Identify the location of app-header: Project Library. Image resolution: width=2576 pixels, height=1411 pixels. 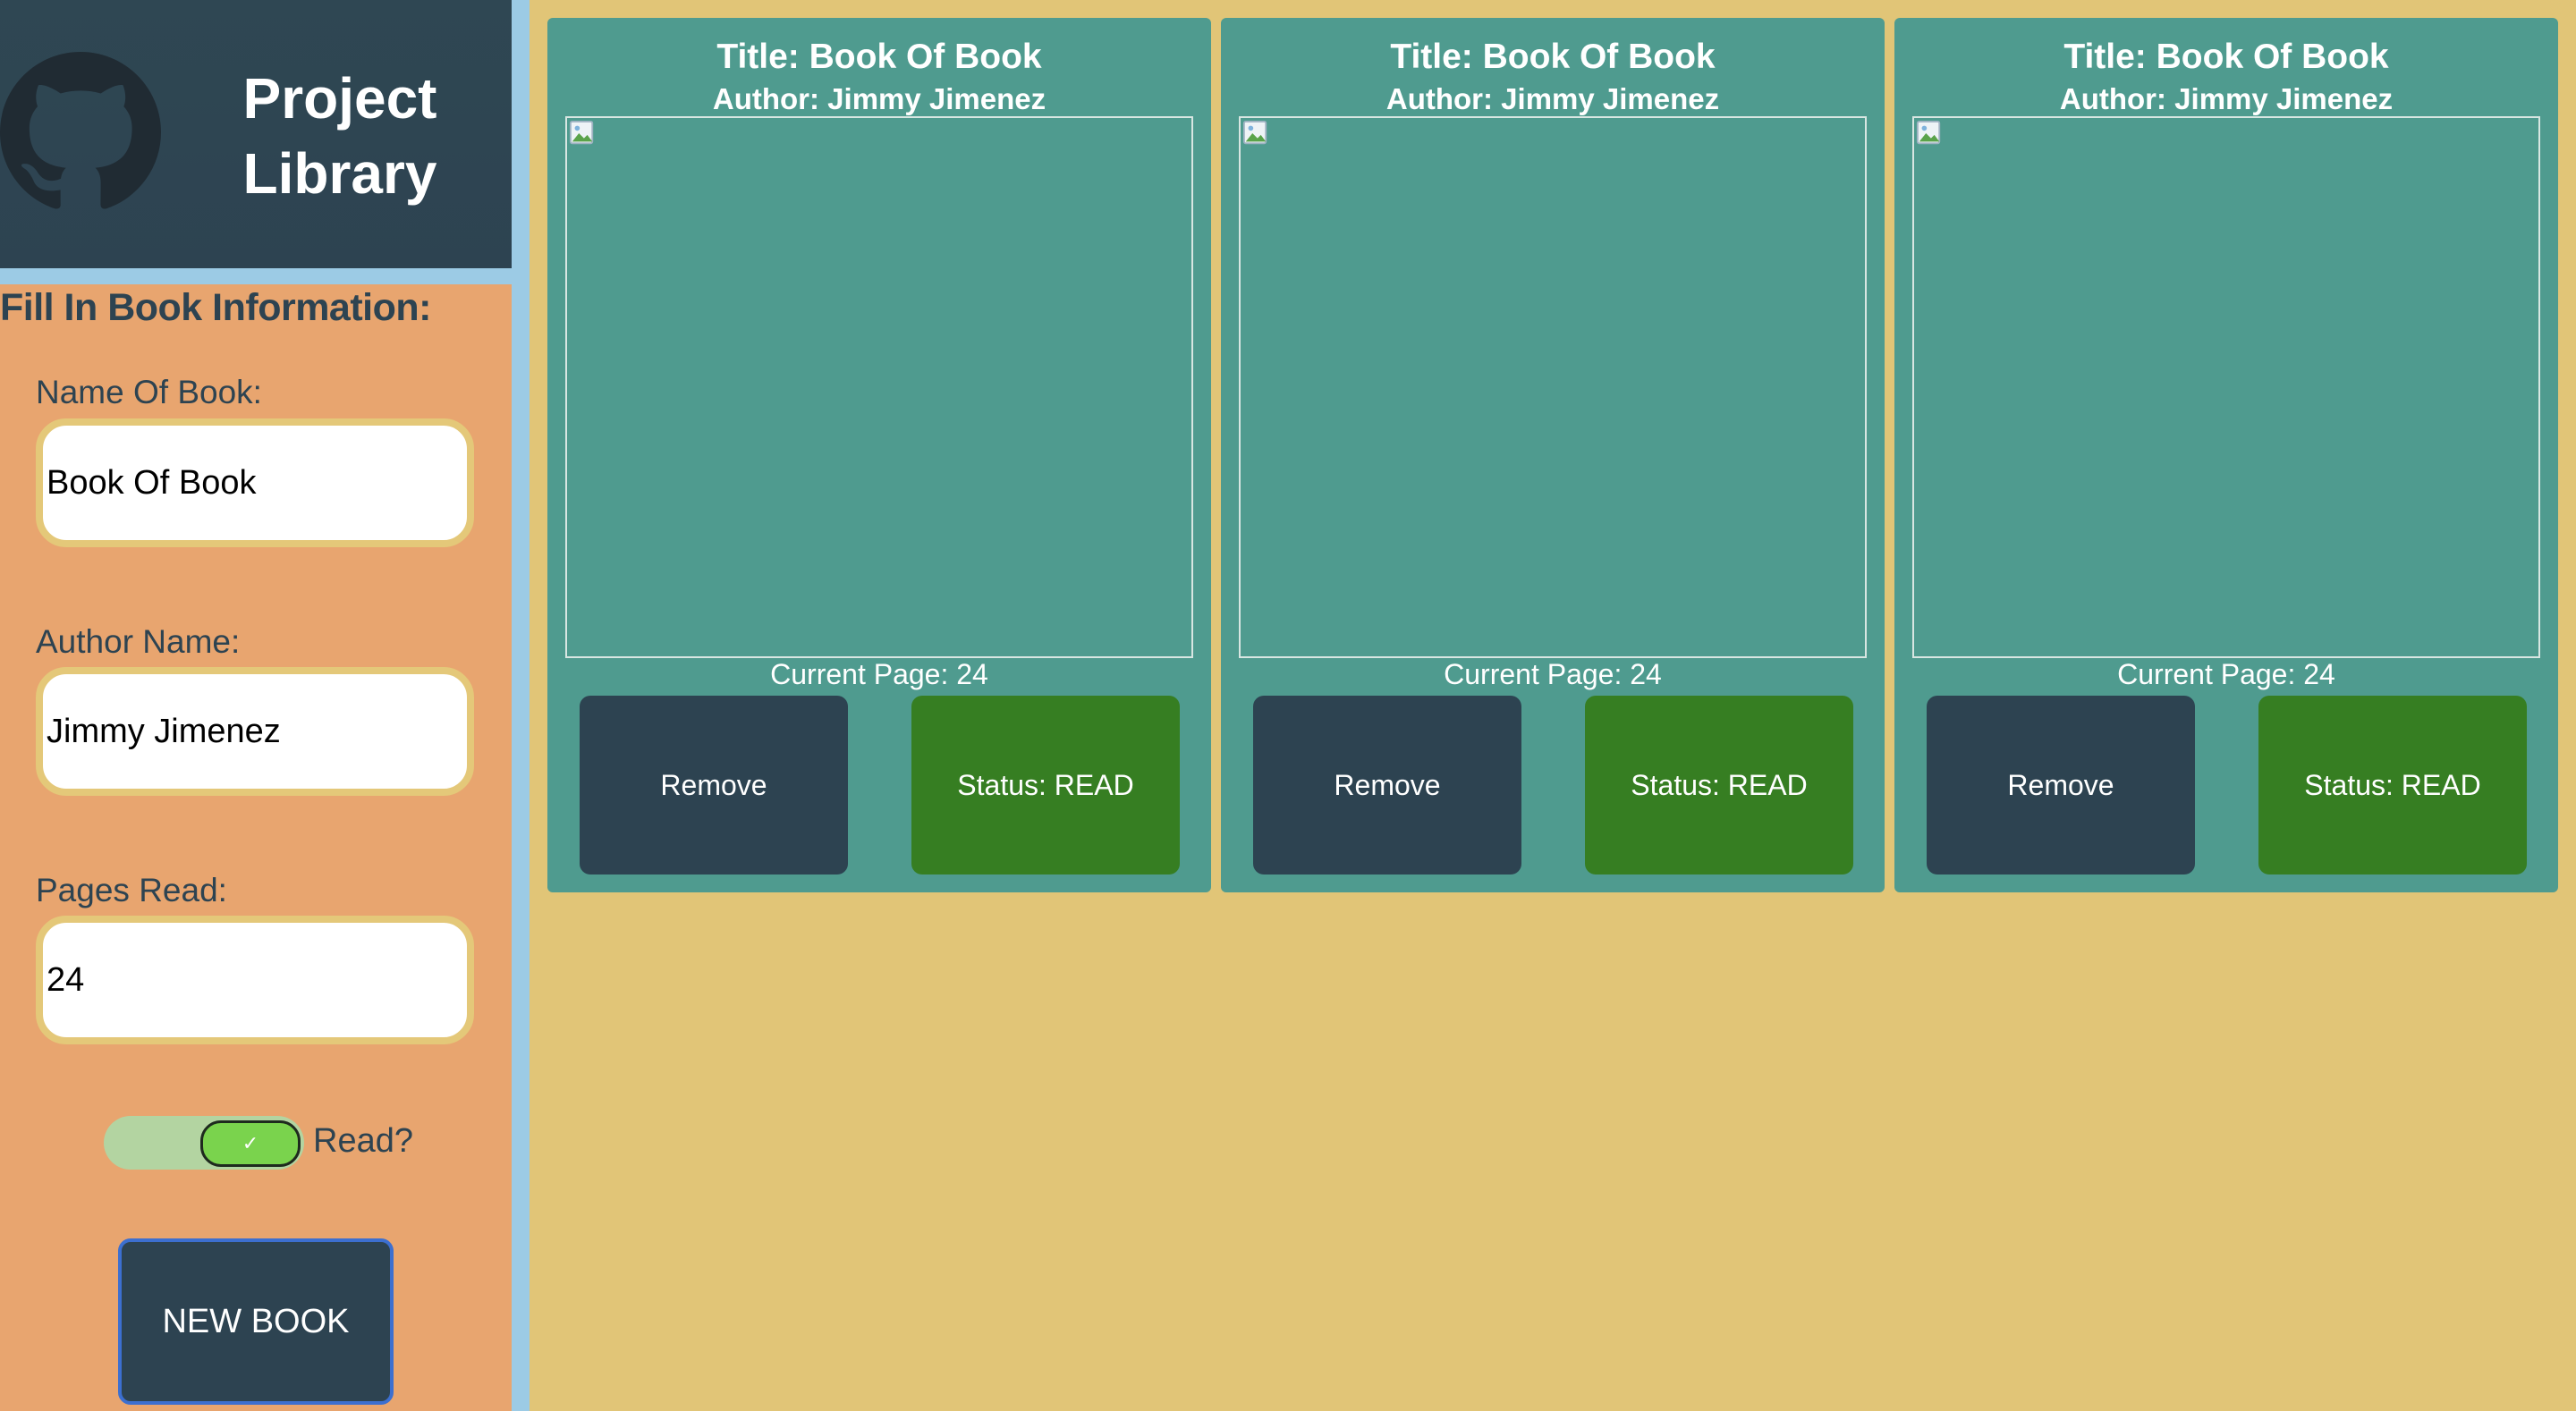
(256, 134).